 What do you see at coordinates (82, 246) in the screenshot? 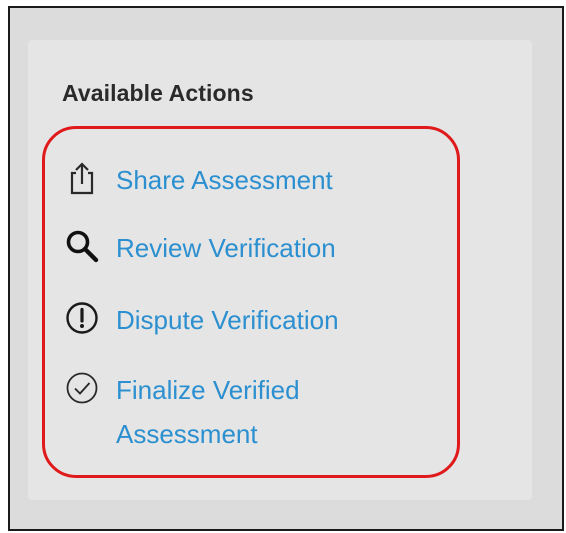
I see `search-icon` at bounding box center [82, 246].